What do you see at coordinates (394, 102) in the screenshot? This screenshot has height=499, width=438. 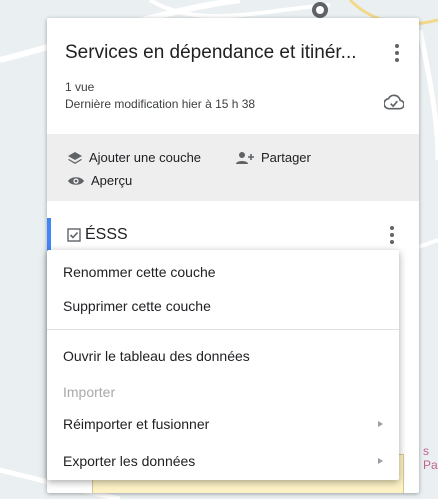 I see `cloud-check-icon` at bounding box center [394, 102].